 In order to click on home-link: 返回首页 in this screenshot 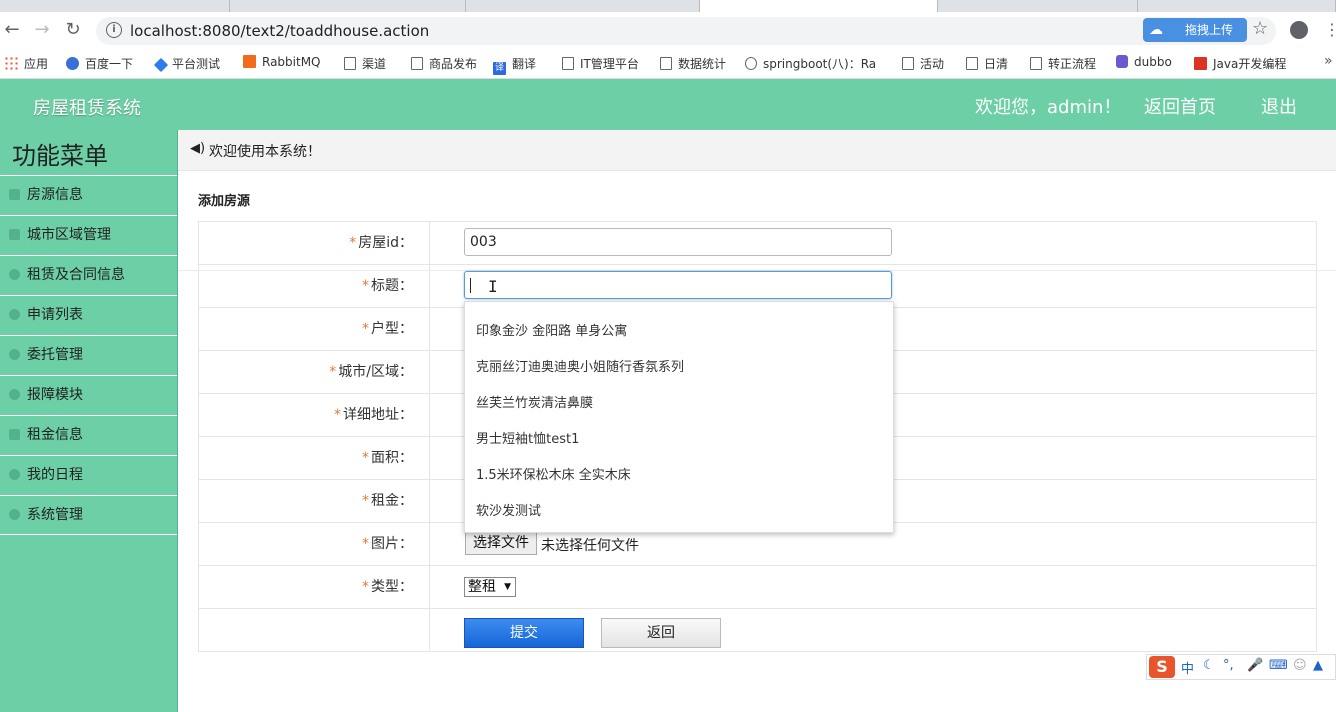, I will do `click(1180, 106)`.